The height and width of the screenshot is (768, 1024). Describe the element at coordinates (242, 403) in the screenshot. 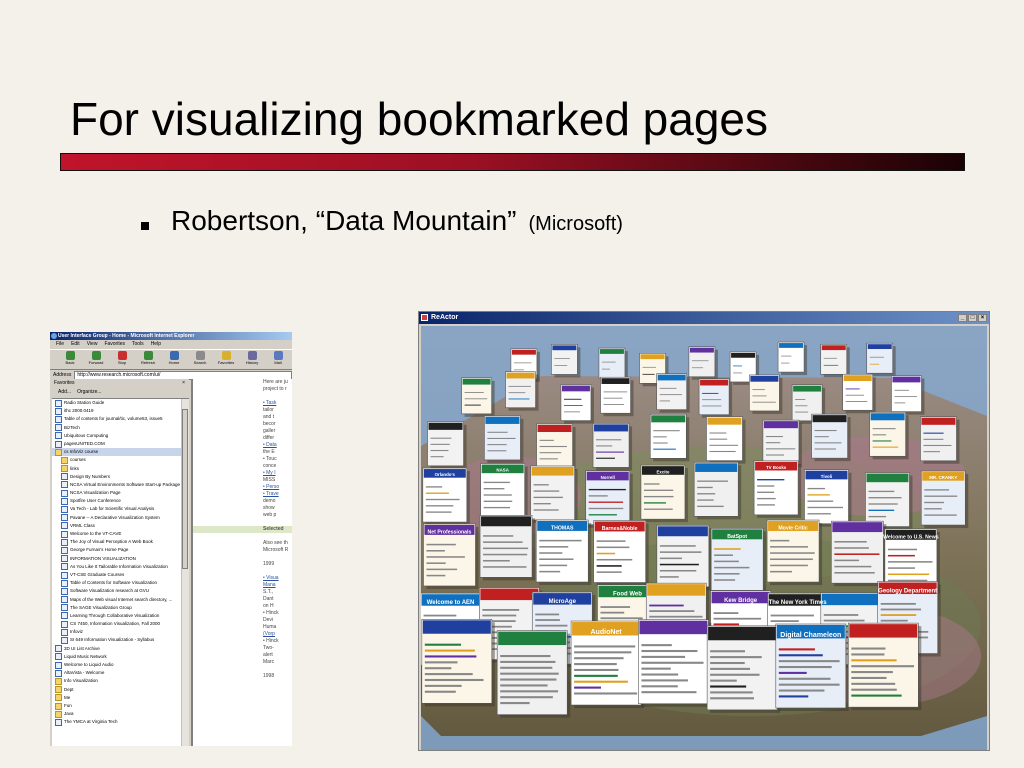

I see `content-link: • Task` at that location.